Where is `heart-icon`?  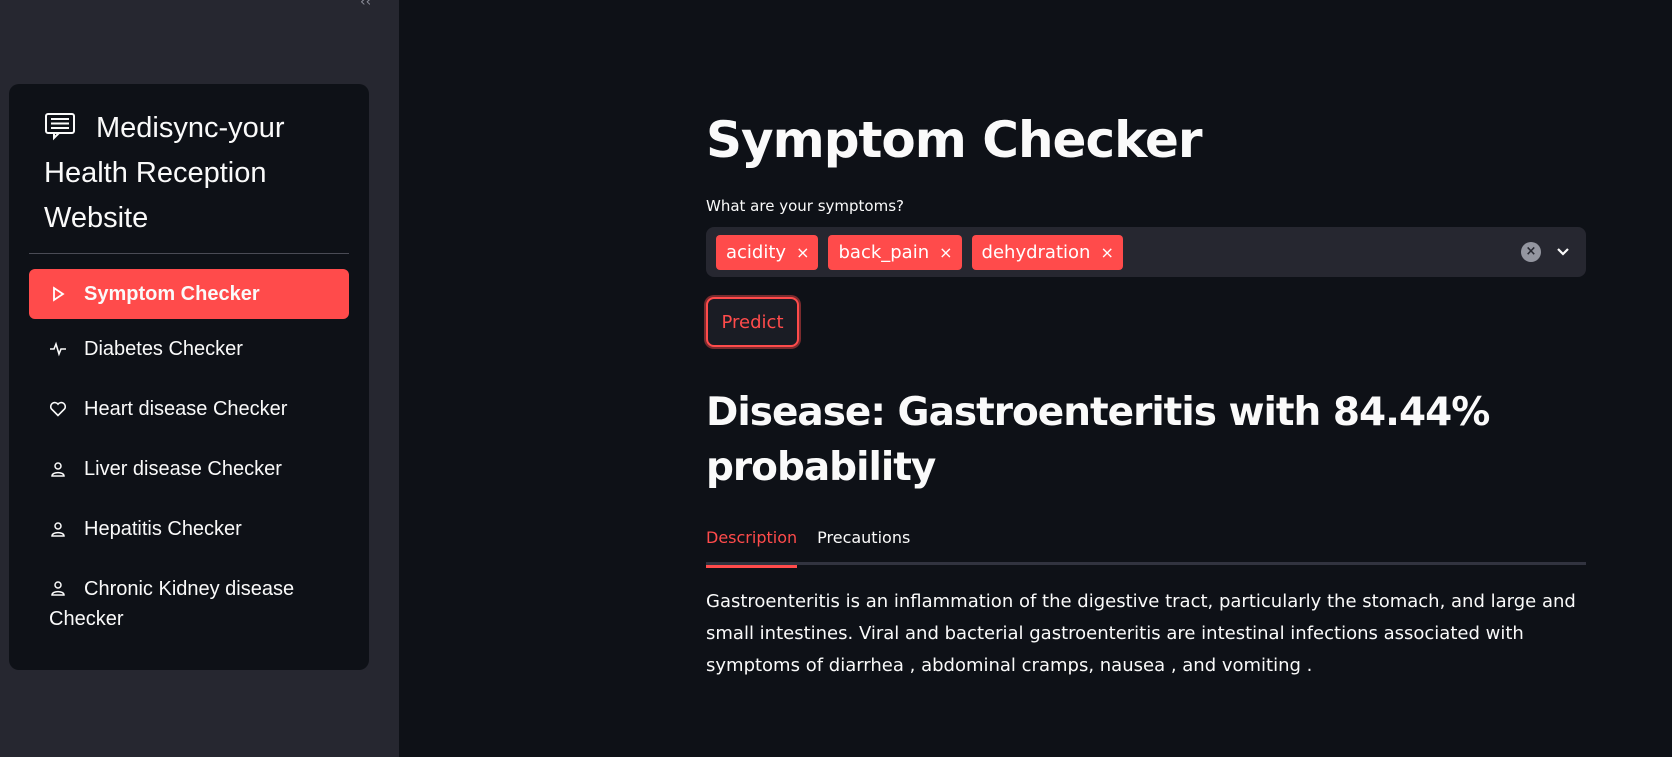 heart-icon is located at coordinates (58, 409).